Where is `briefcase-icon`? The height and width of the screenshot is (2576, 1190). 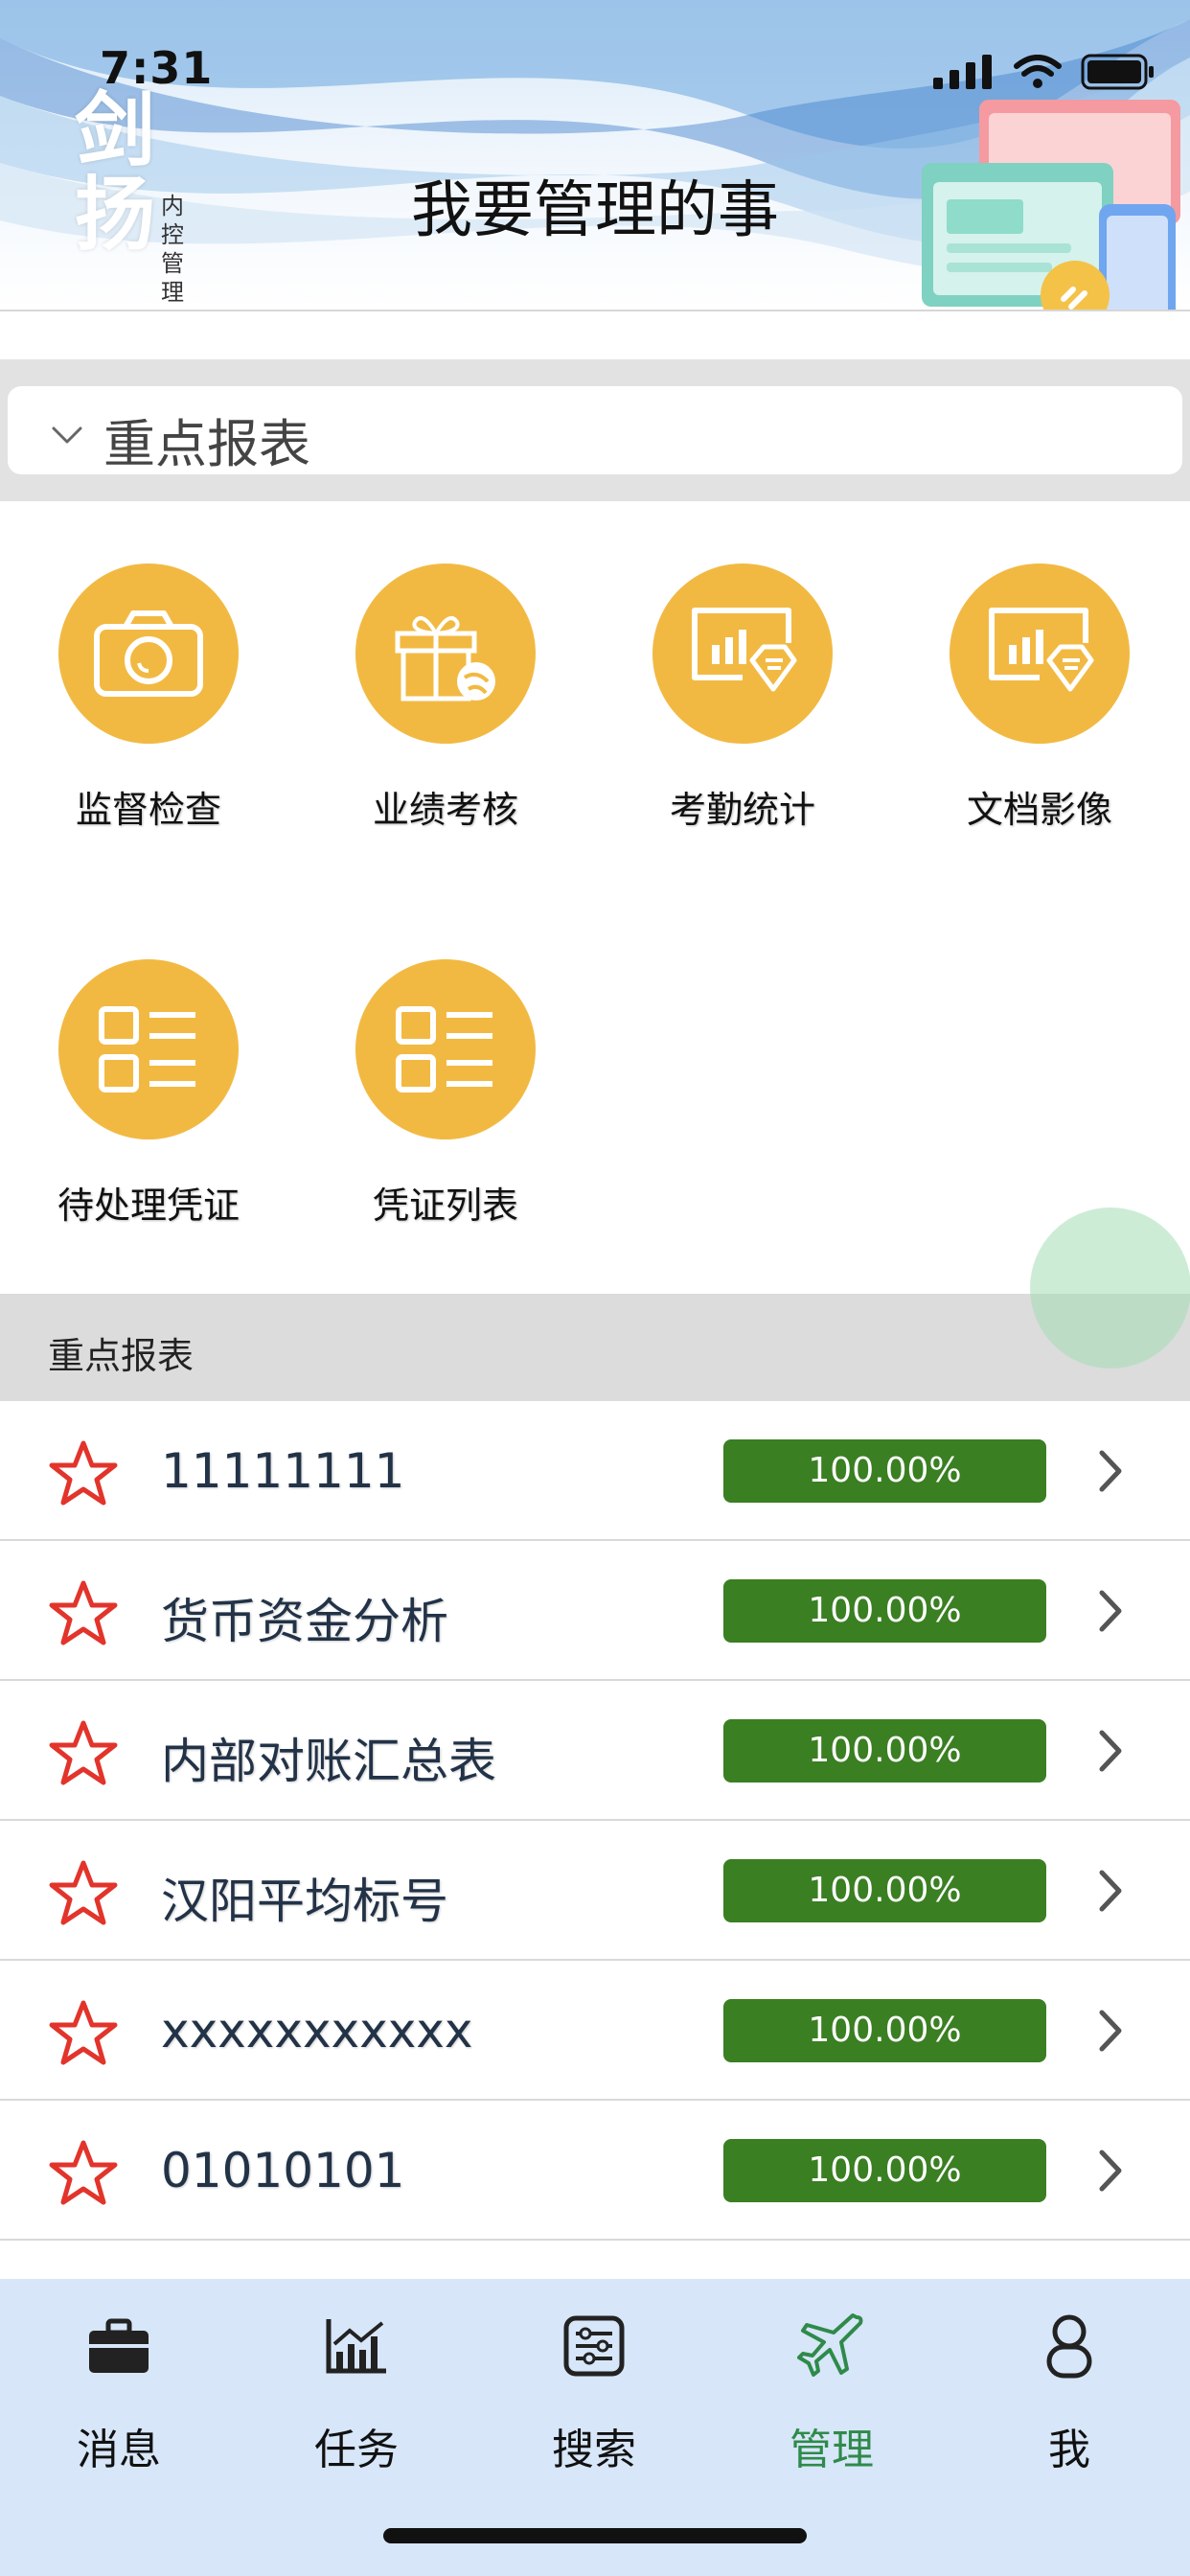
briefcase-icon is located at coordinates (119, 2345).